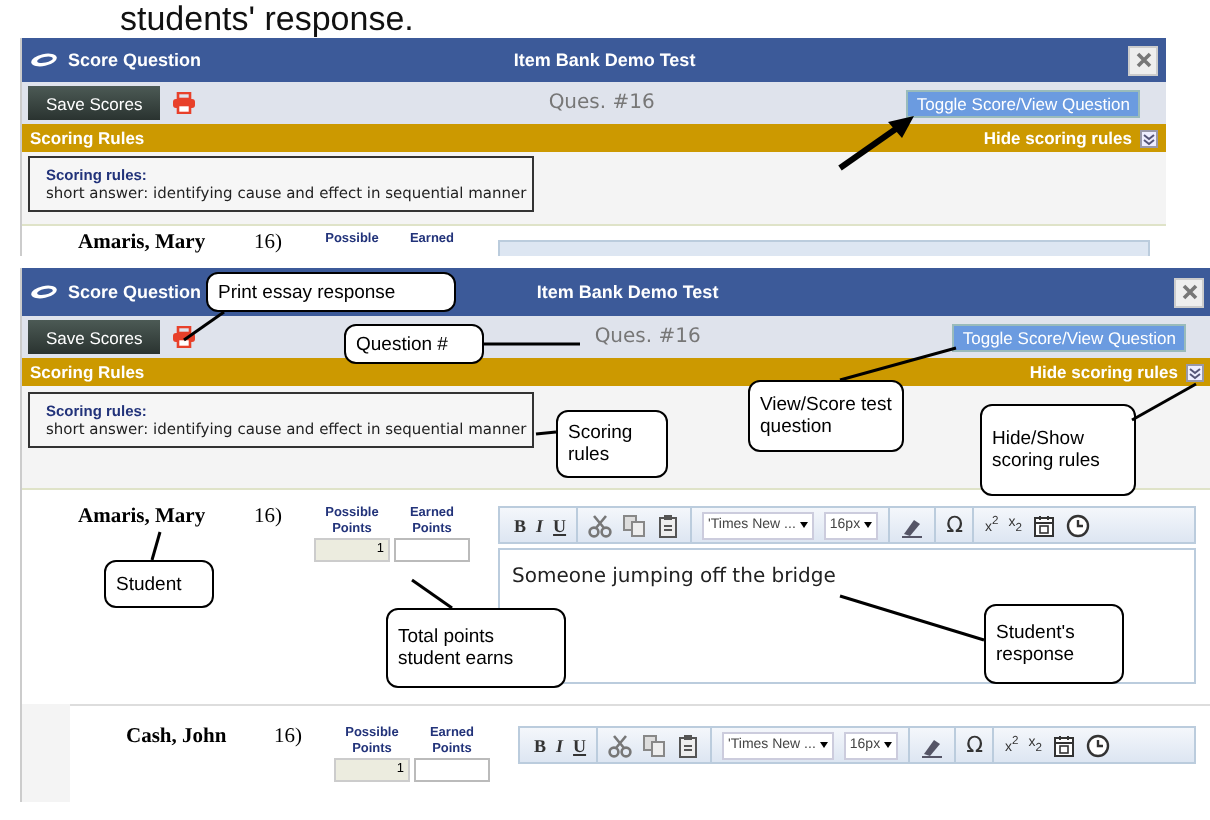 The width and height of the screenshot is (1210, 820). I want to click on callout-tooltip: Hide/Show scoring rules, so click(1058, 450).